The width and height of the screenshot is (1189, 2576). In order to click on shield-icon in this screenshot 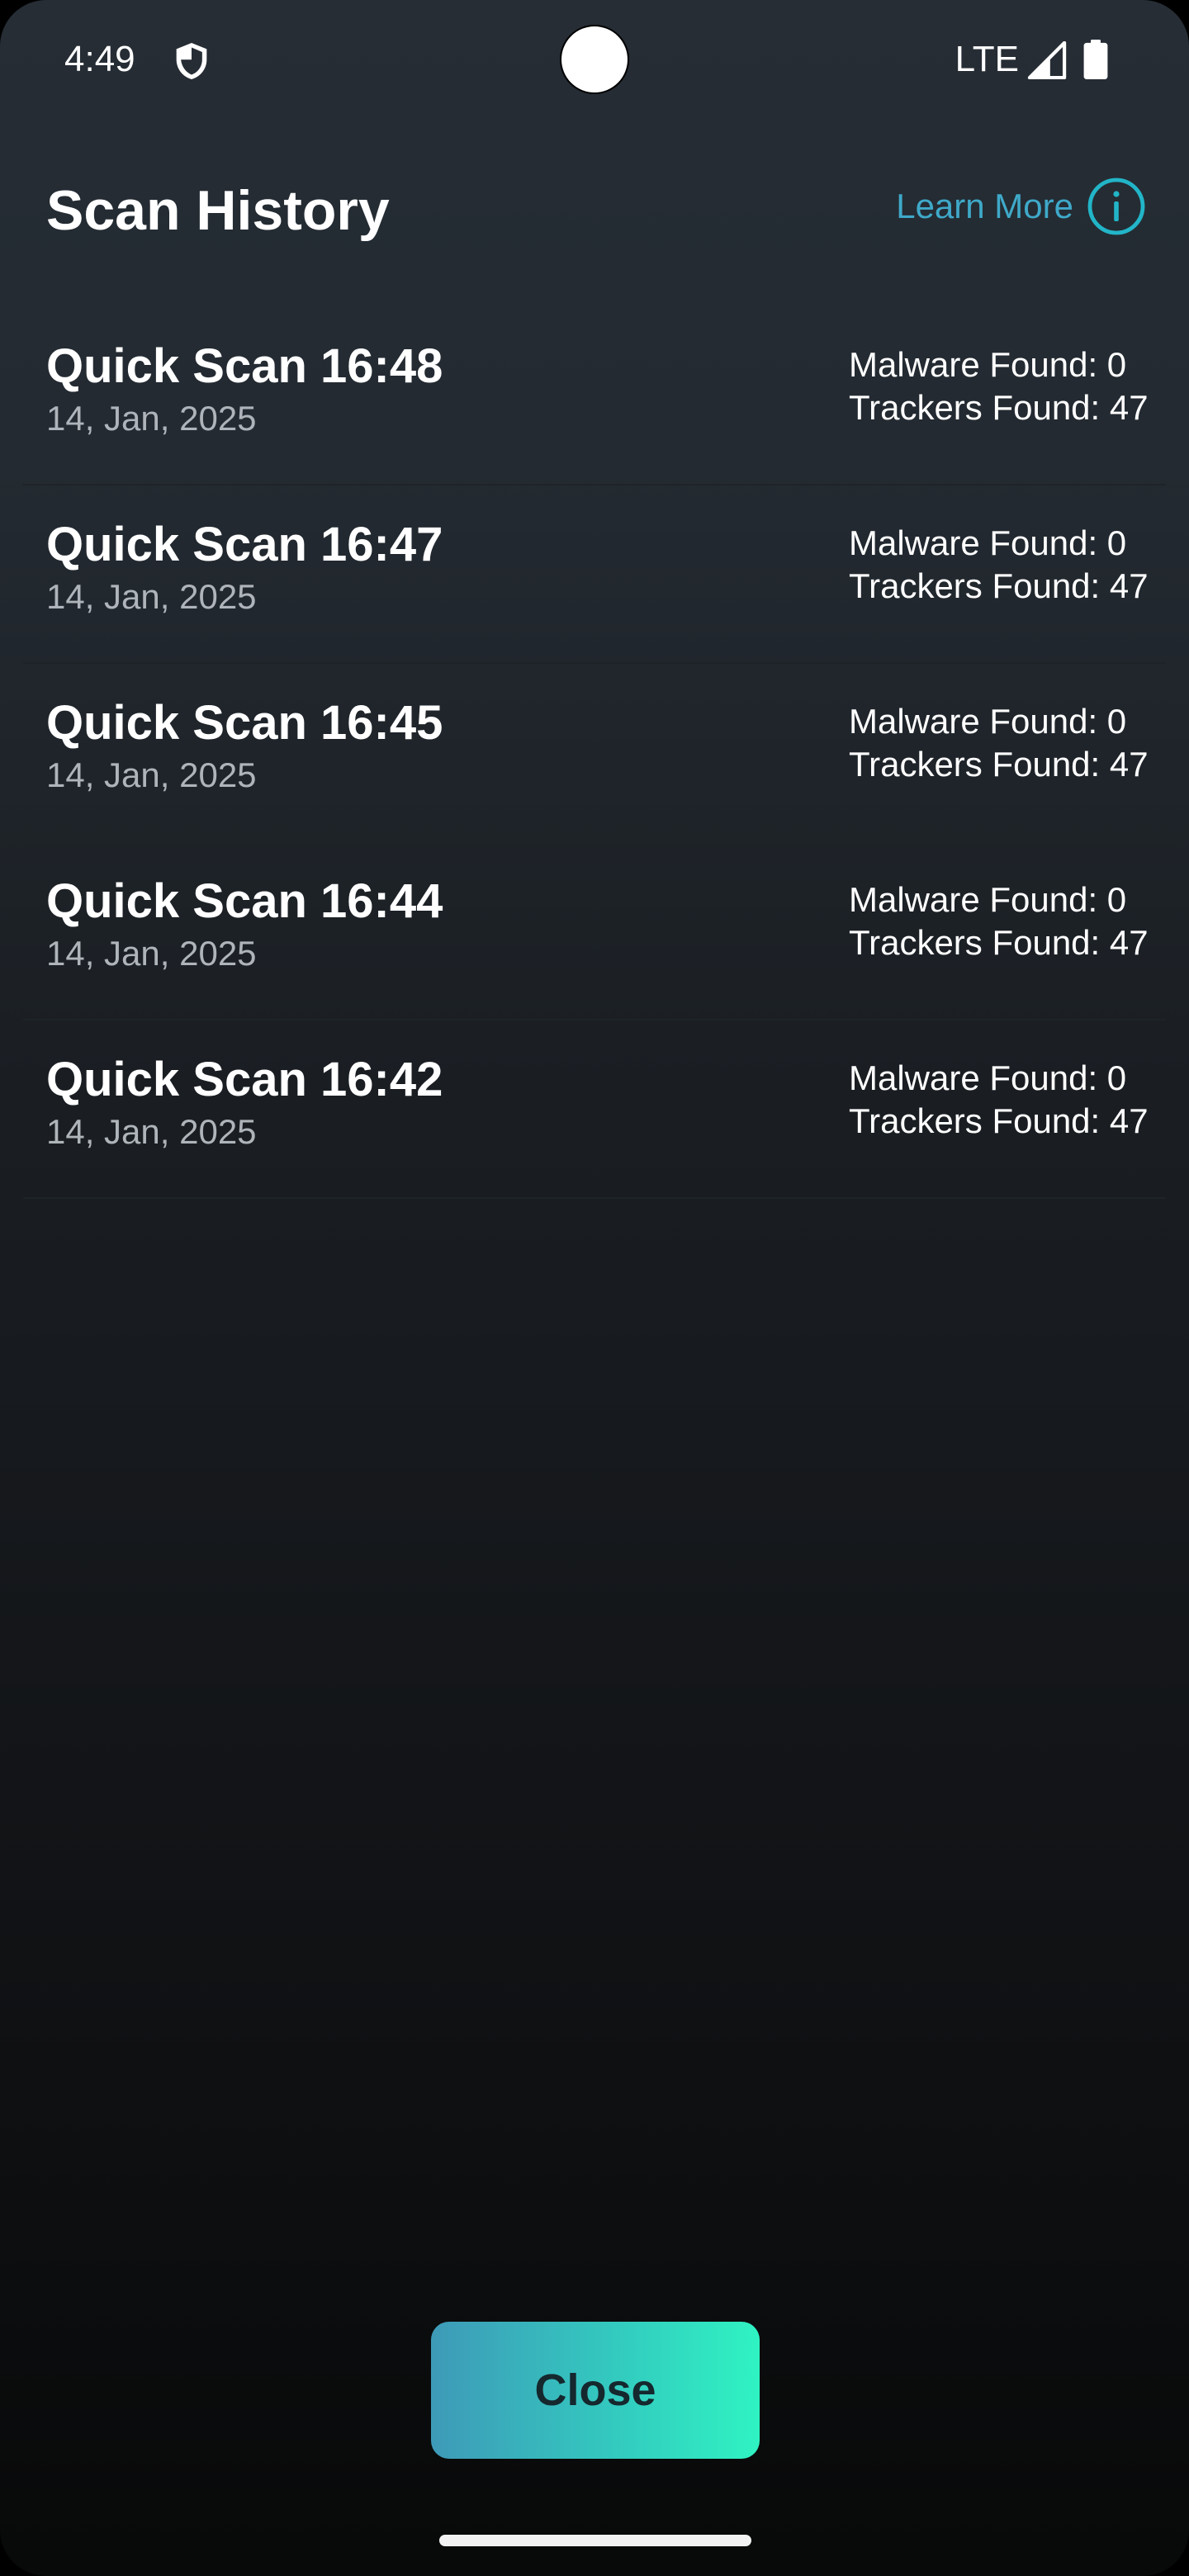, I will do `click(191, 61)`.